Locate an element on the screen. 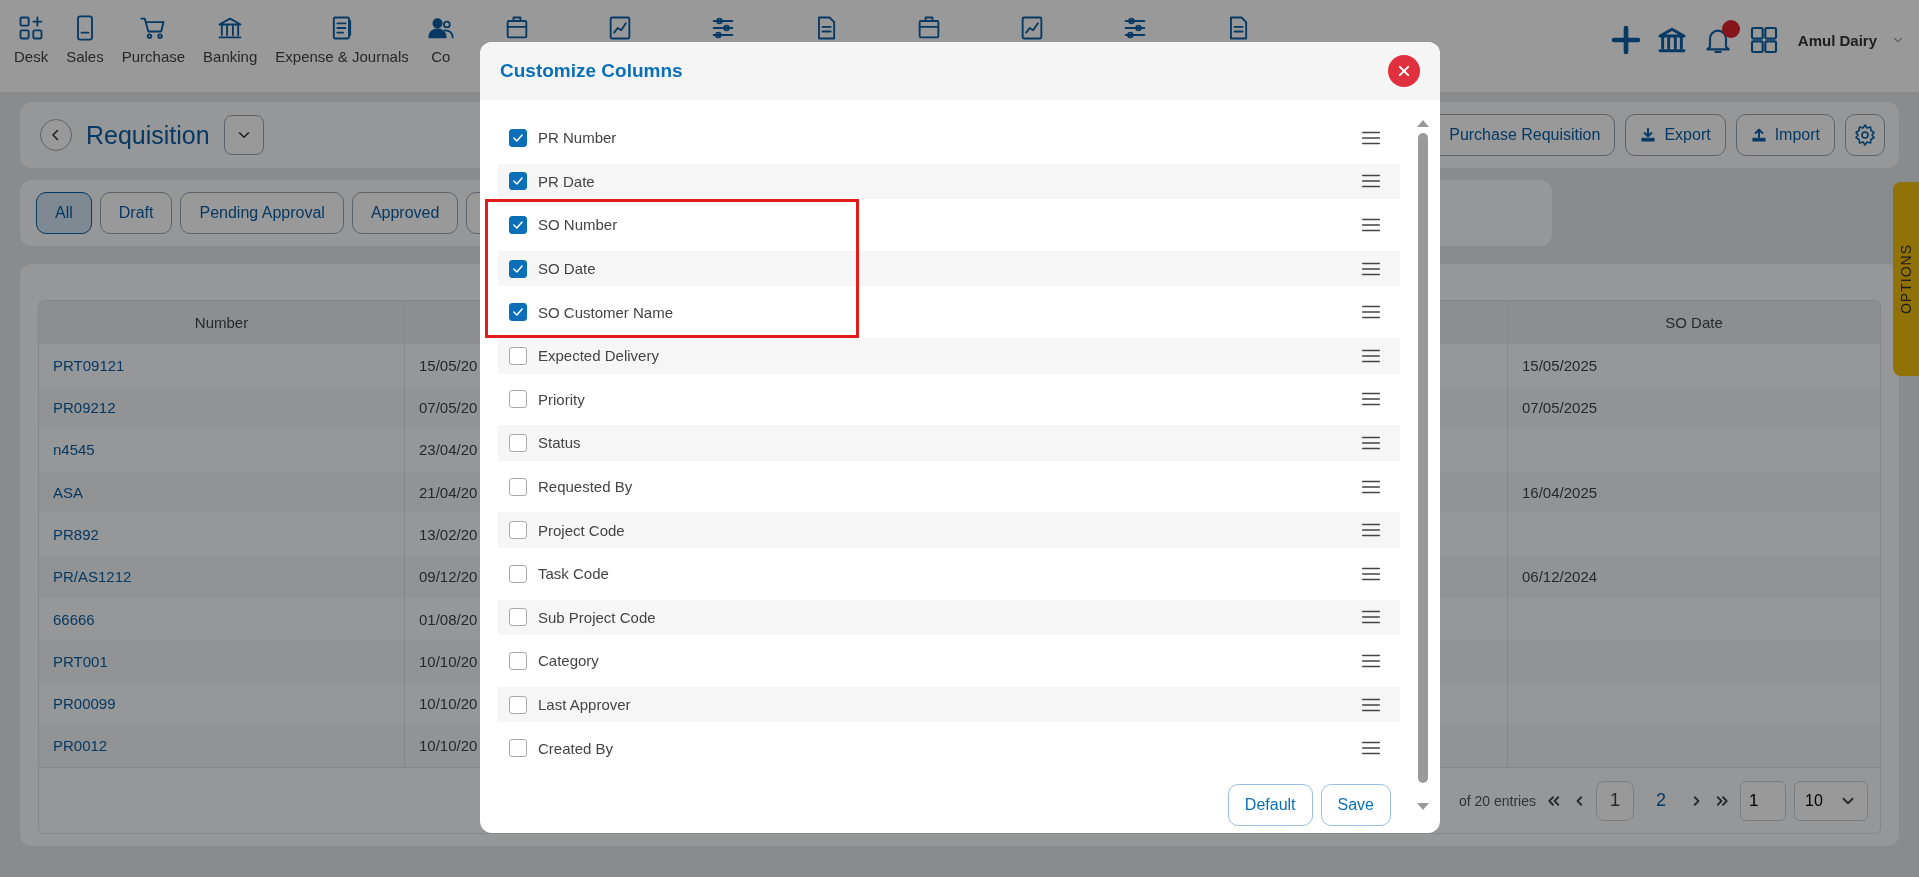 The image size is (1919, 877). checkmark-icon is located at coordinates (518, 225).